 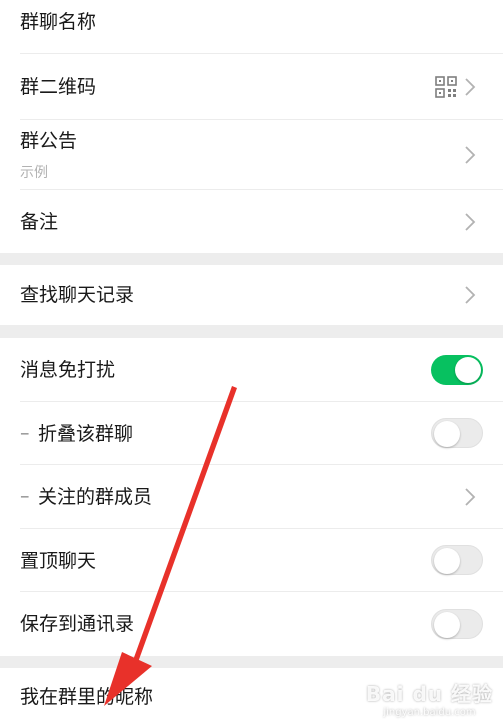 I want to click on pin-row: 置顶聊天, so click(x=251, y=560).